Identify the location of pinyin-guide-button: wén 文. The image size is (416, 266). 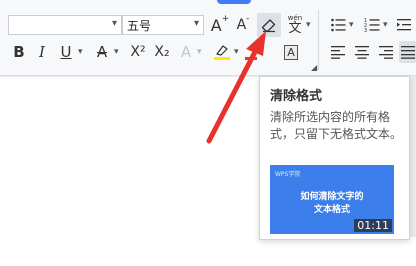
(295, 25).